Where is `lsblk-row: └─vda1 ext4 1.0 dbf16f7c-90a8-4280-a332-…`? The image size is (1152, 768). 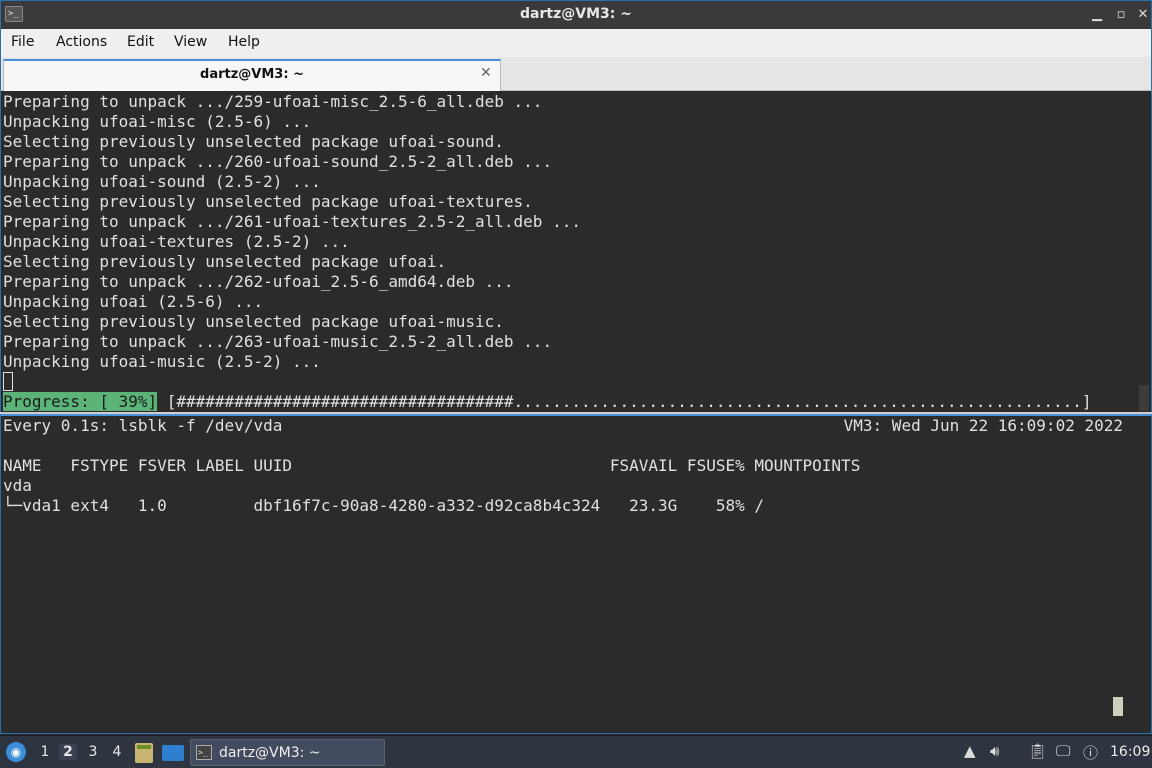
lsblk-row: └─vda1 ext4 1.0 dbf16f7c-90a8-4280-a332-… is located at coordinates (383, 505).